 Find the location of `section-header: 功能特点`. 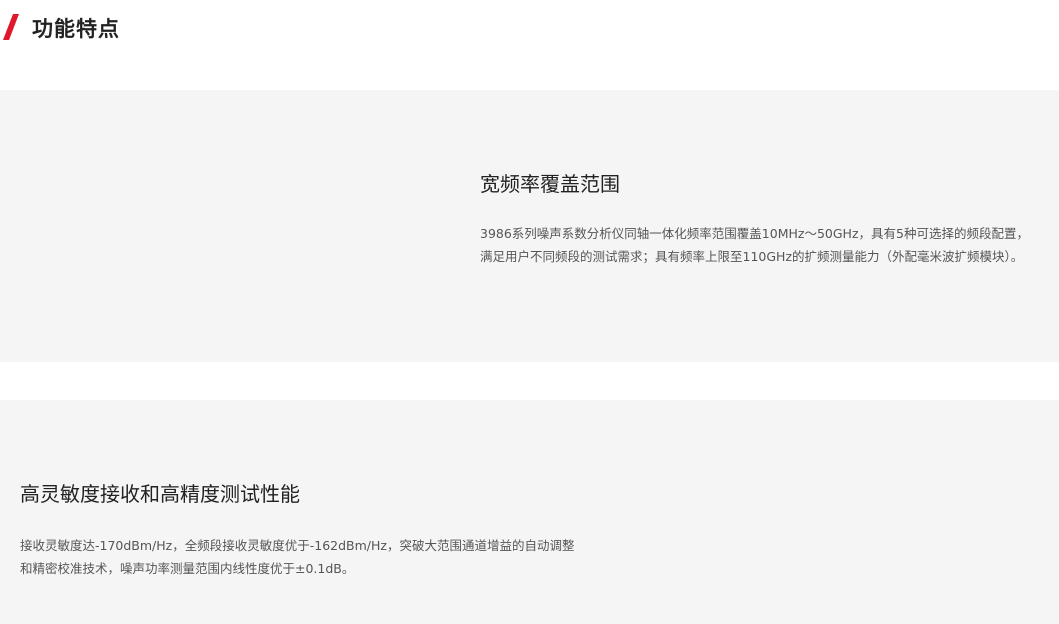

section-header: 功能特点 is located at coordinates (60, 28).